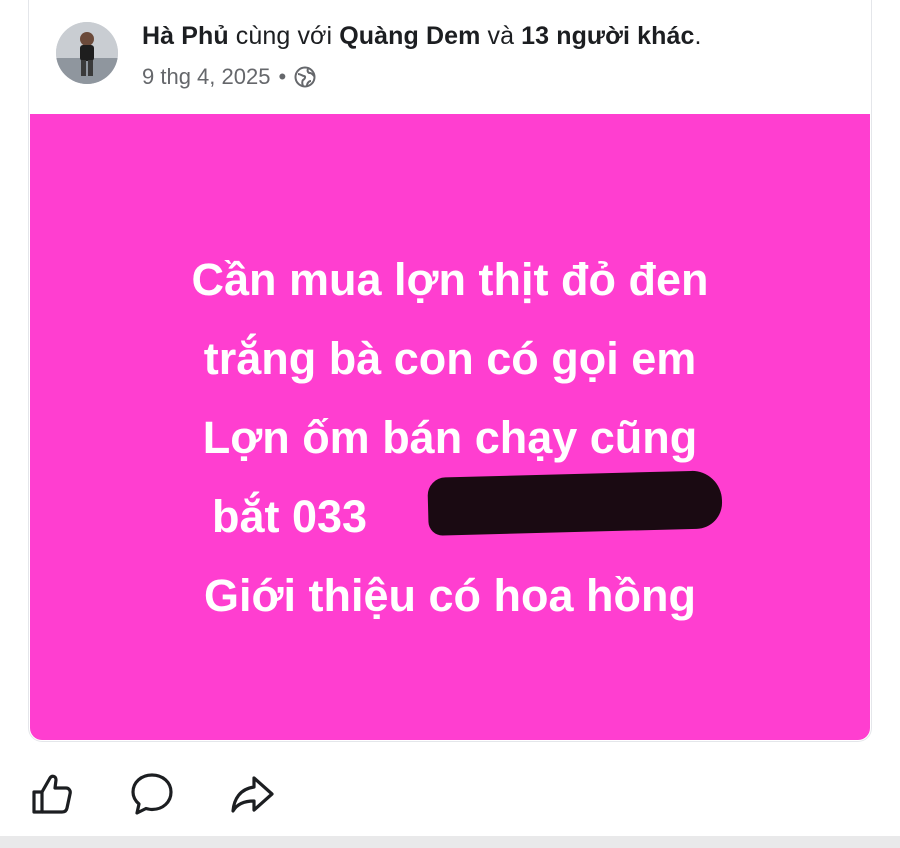 The height and width of the screenshot is (848, 900). I want to click on like-icon, so click(52, 796).